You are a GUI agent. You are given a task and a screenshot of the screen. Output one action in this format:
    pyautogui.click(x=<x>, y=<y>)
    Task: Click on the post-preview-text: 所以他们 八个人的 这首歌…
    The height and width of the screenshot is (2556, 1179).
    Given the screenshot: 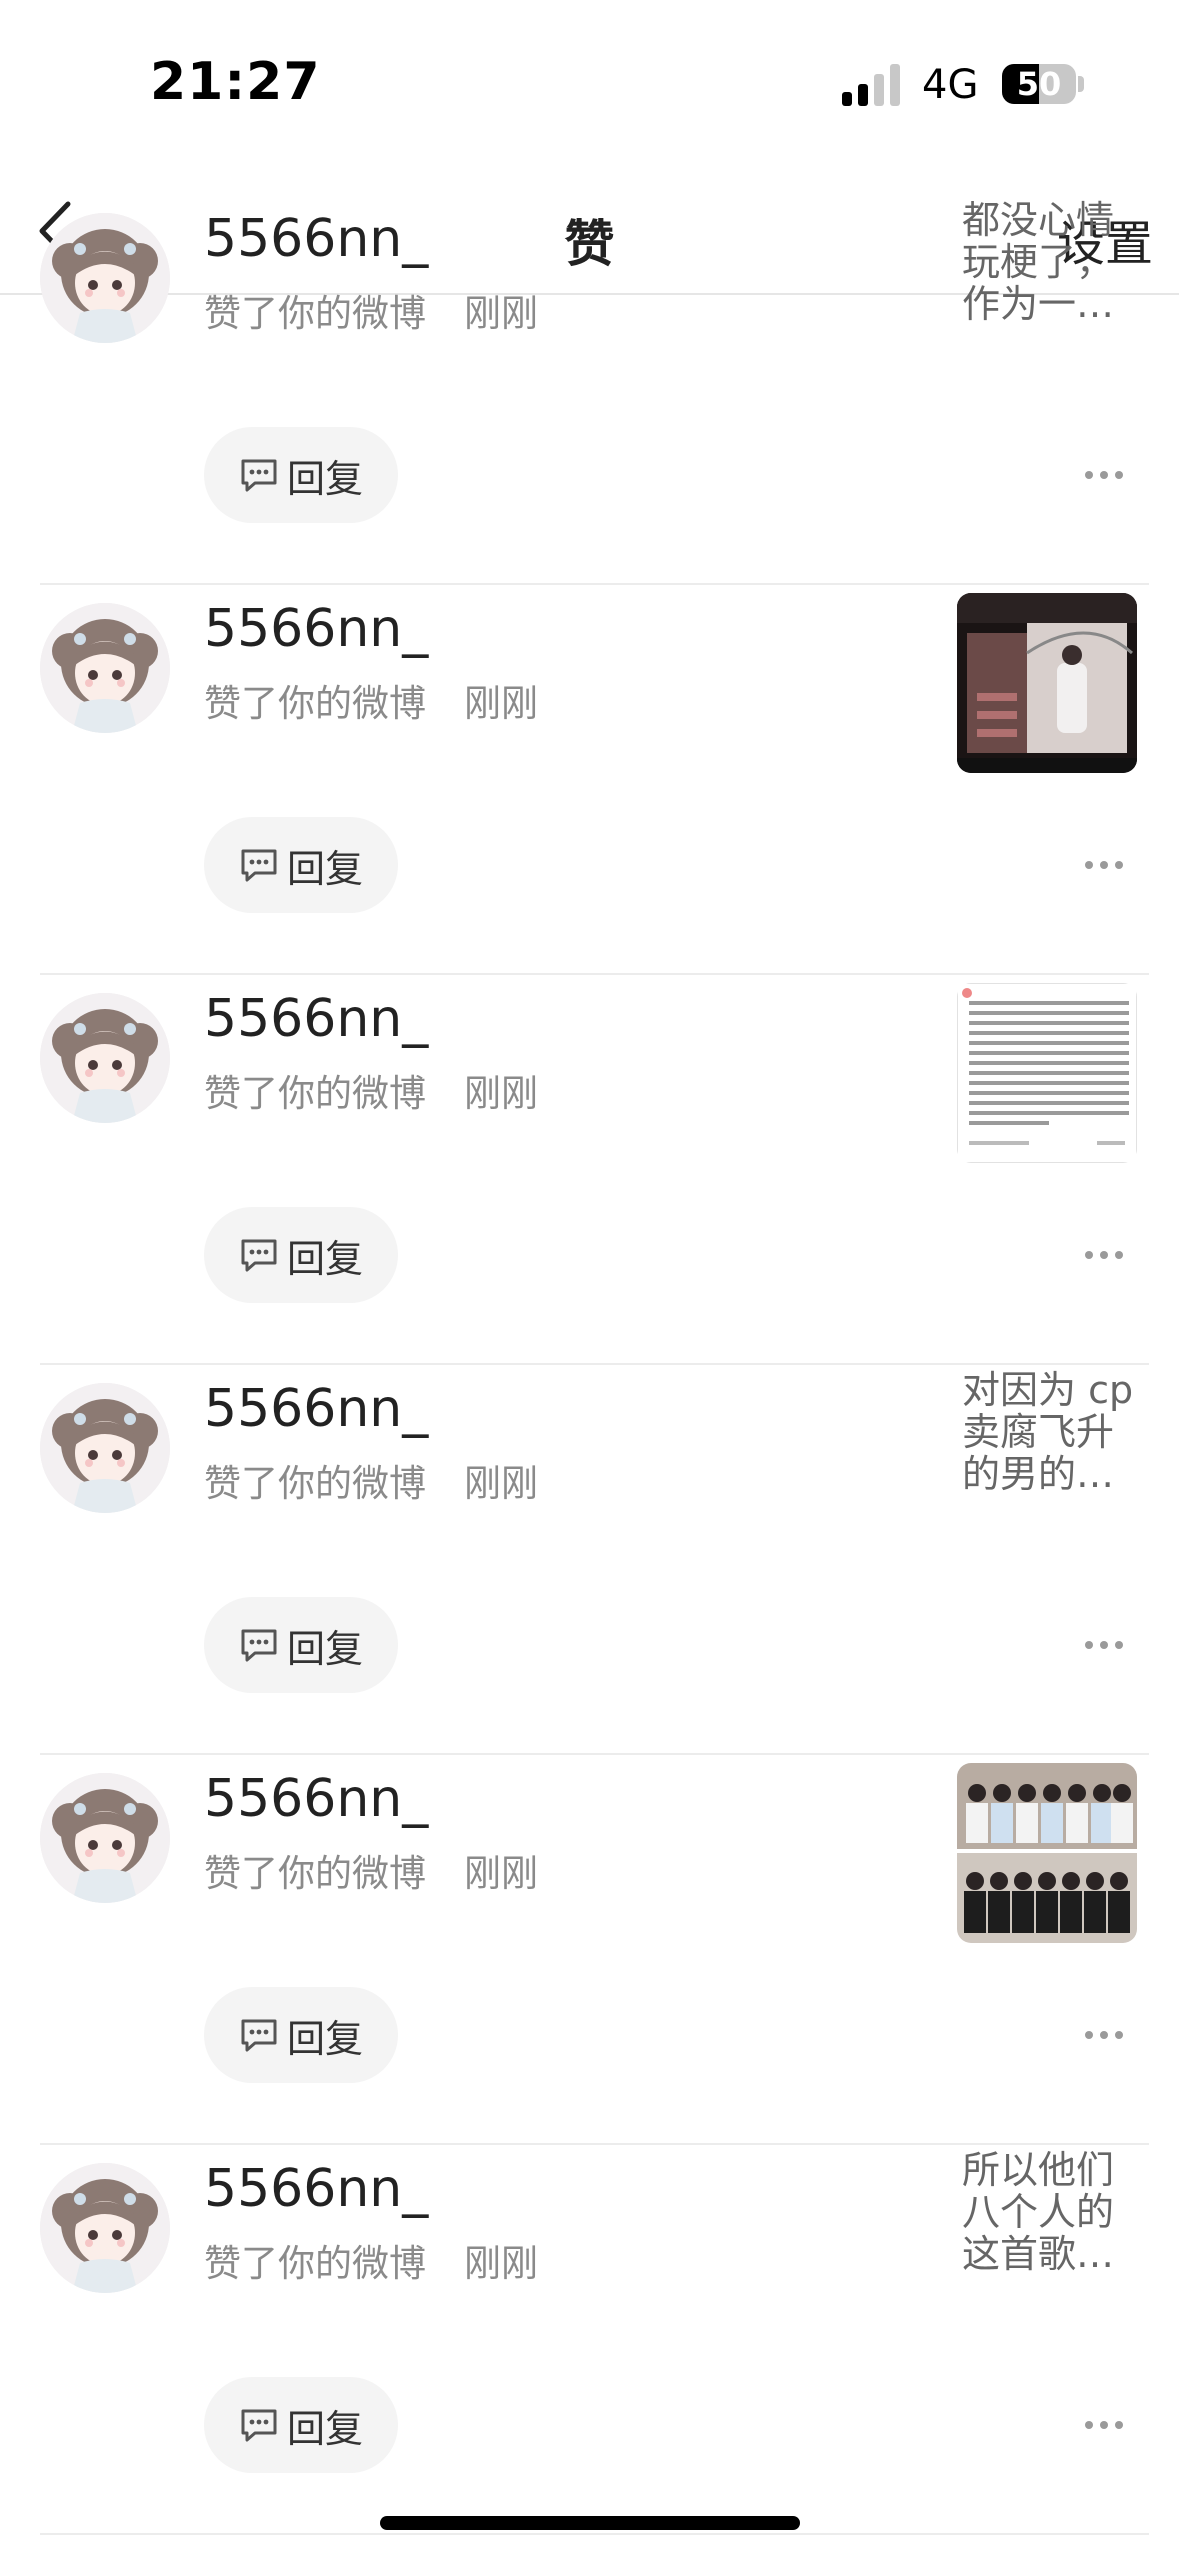 What is the action you would take?
    pyautogui.click(x=1047, y=2212)
    